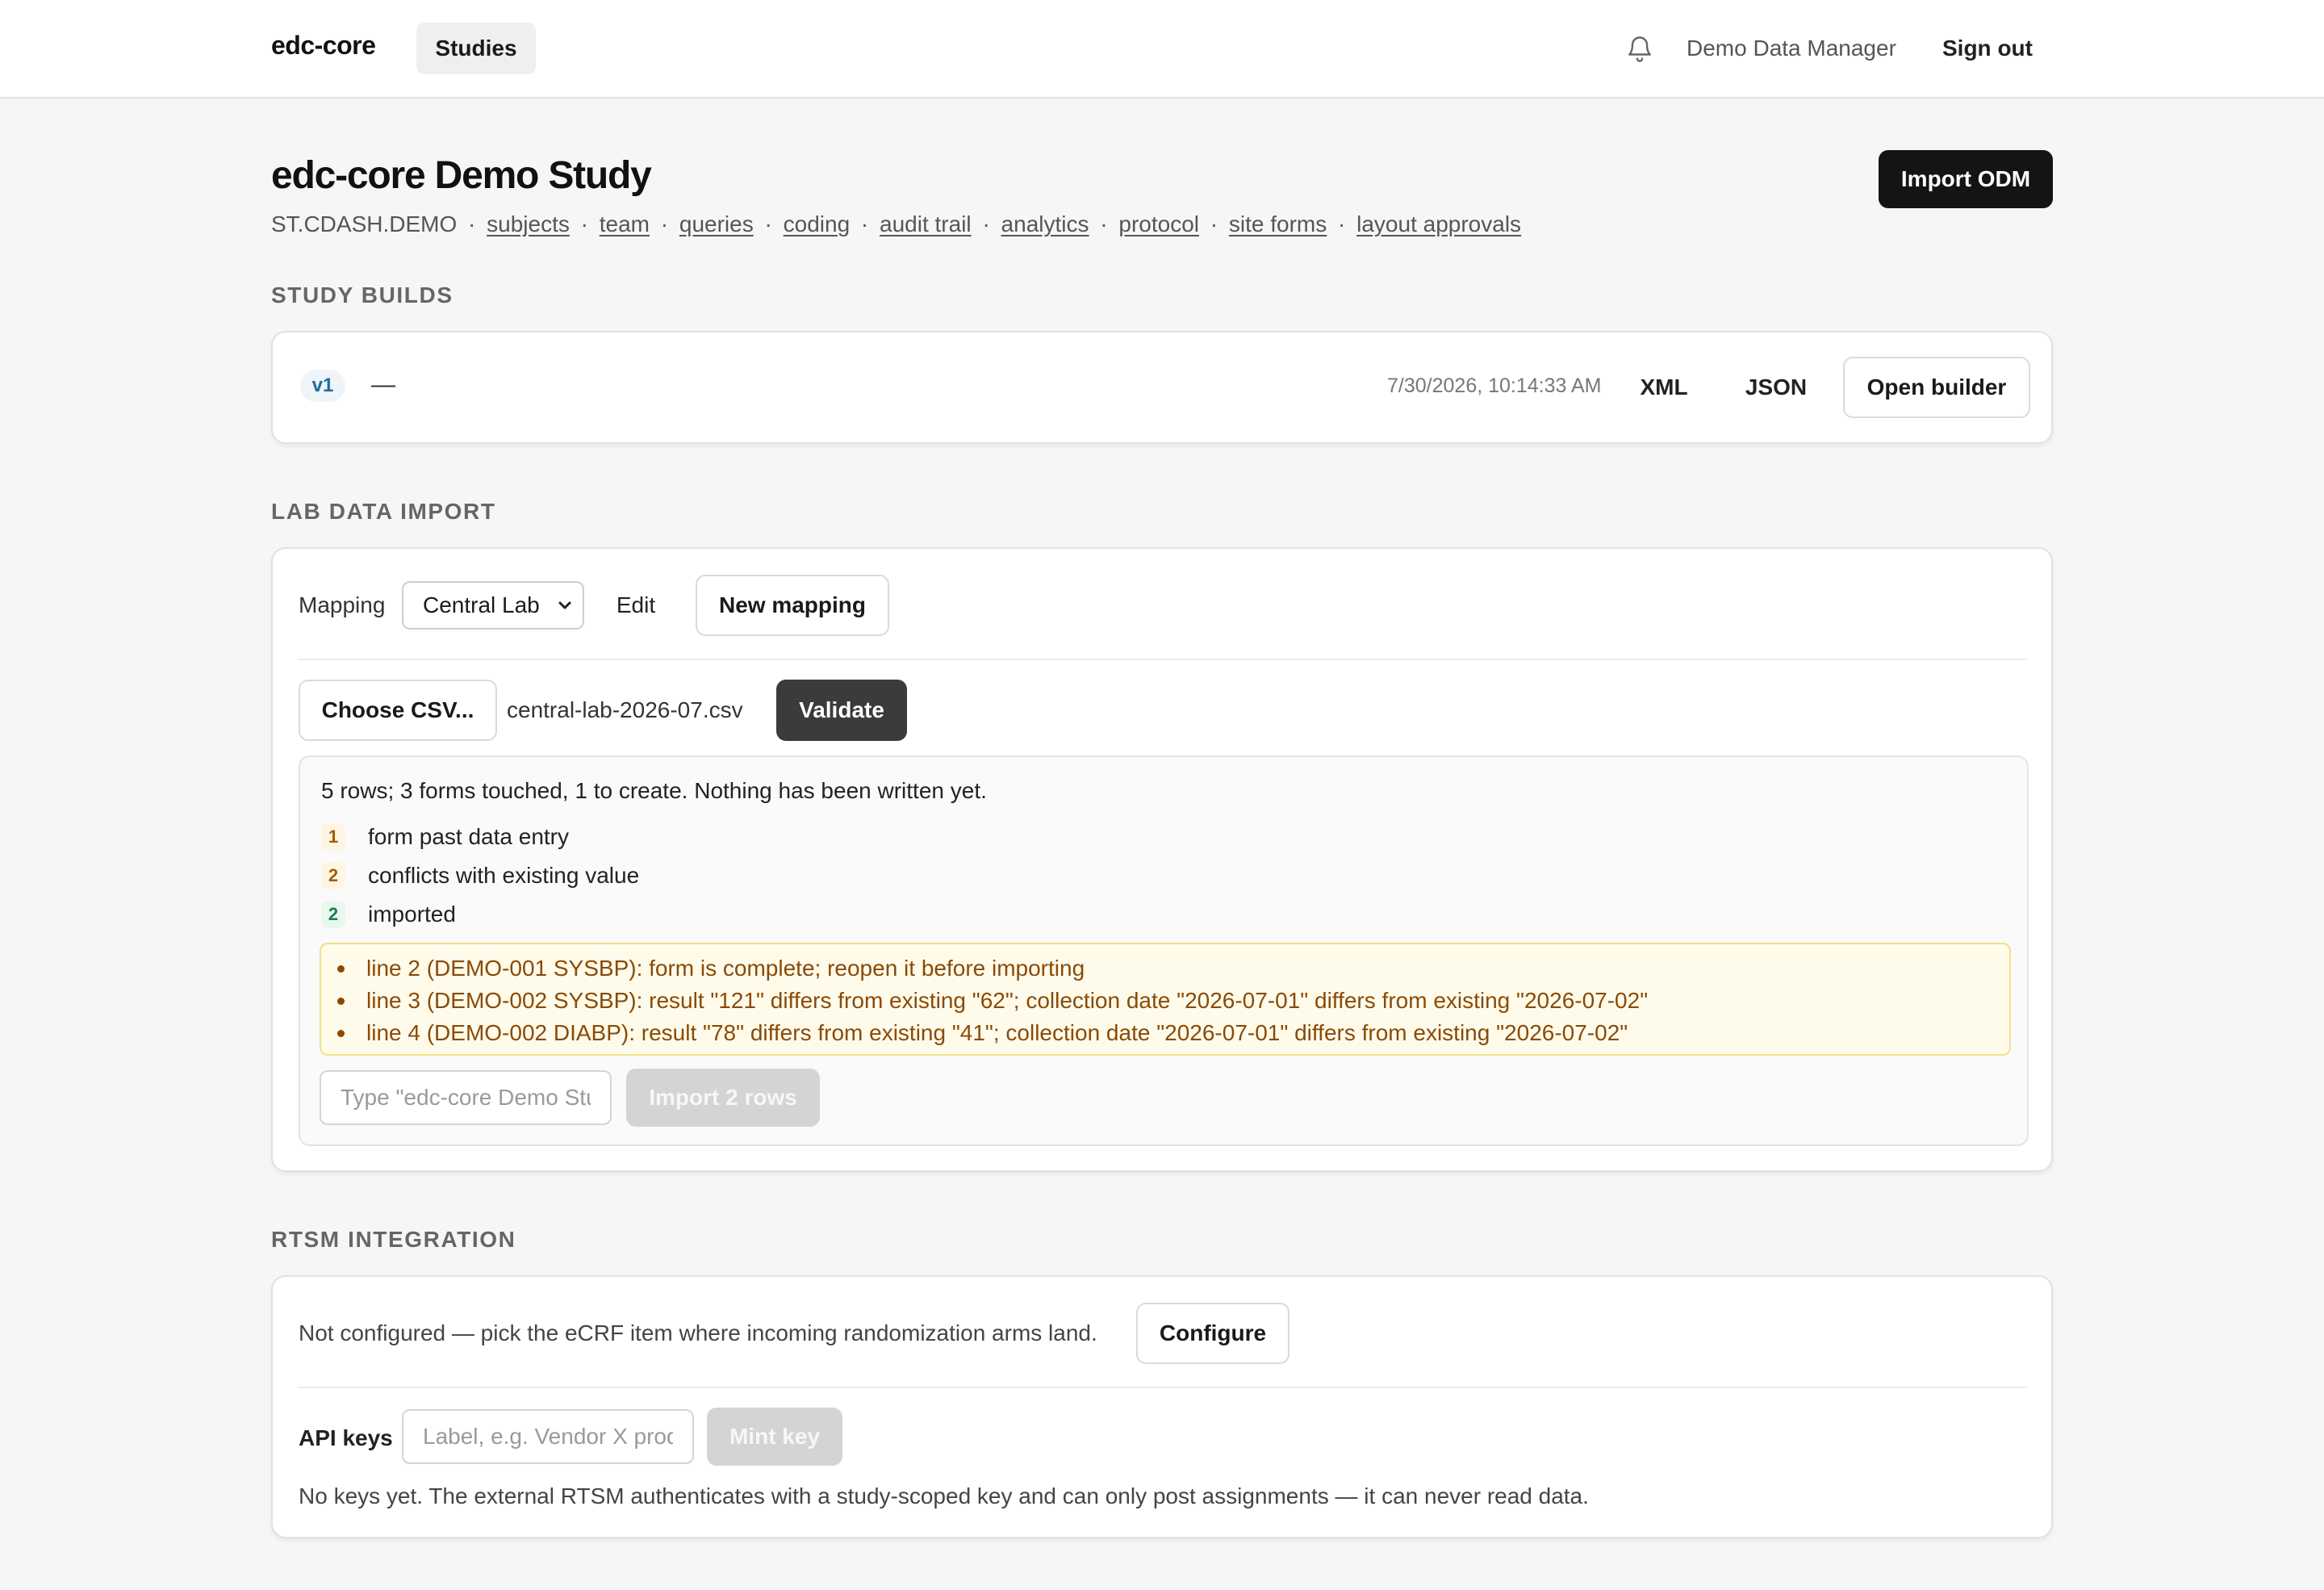  I want to click on link-team: team, so click(625, 223).